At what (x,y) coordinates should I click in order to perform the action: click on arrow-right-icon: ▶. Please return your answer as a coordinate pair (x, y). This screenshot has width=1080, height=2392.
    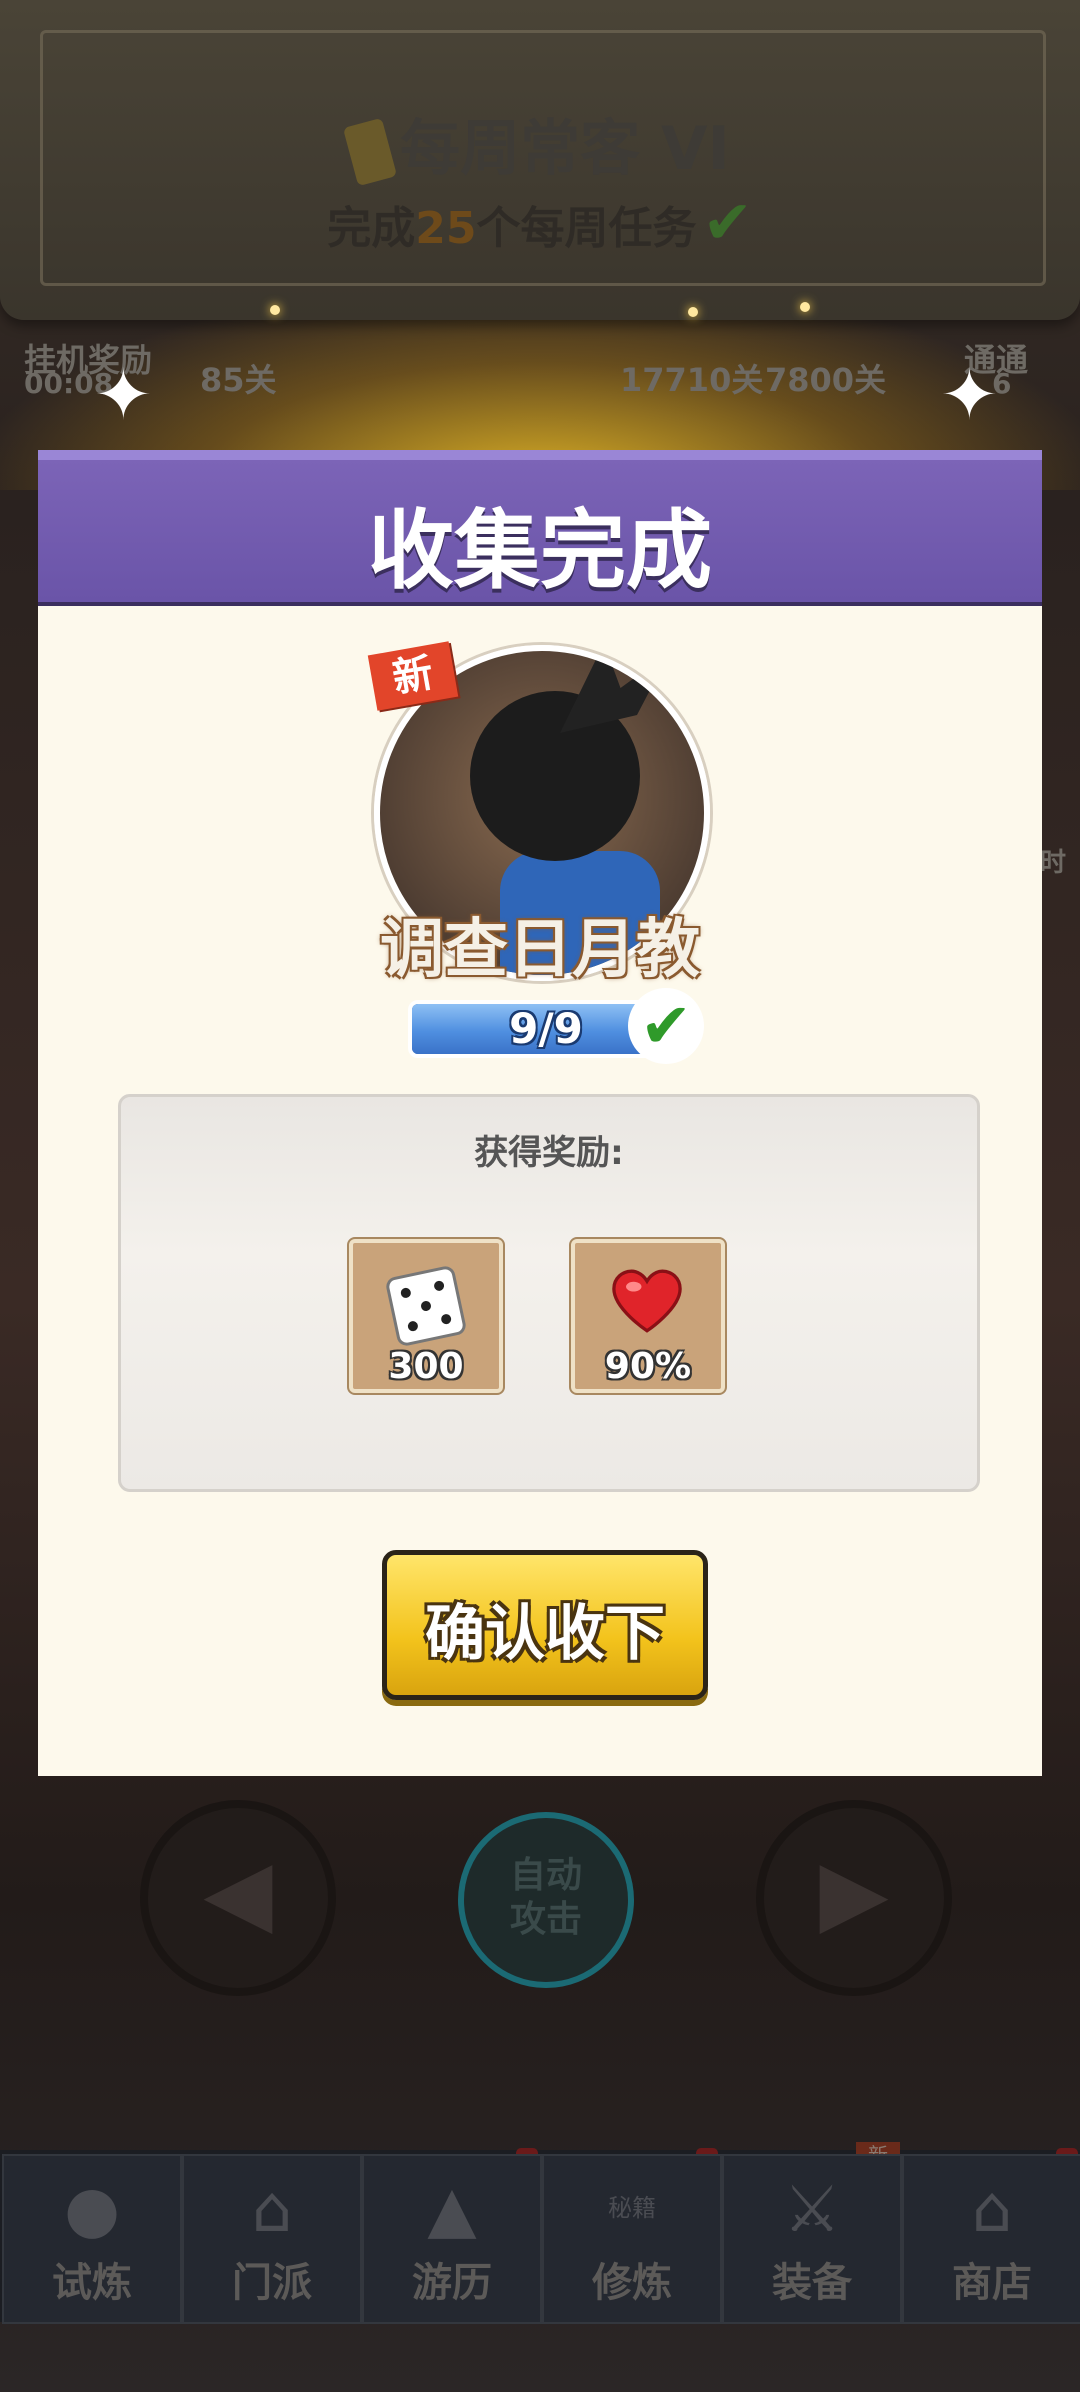
    Looking at the image, I should click on (854, 1892).